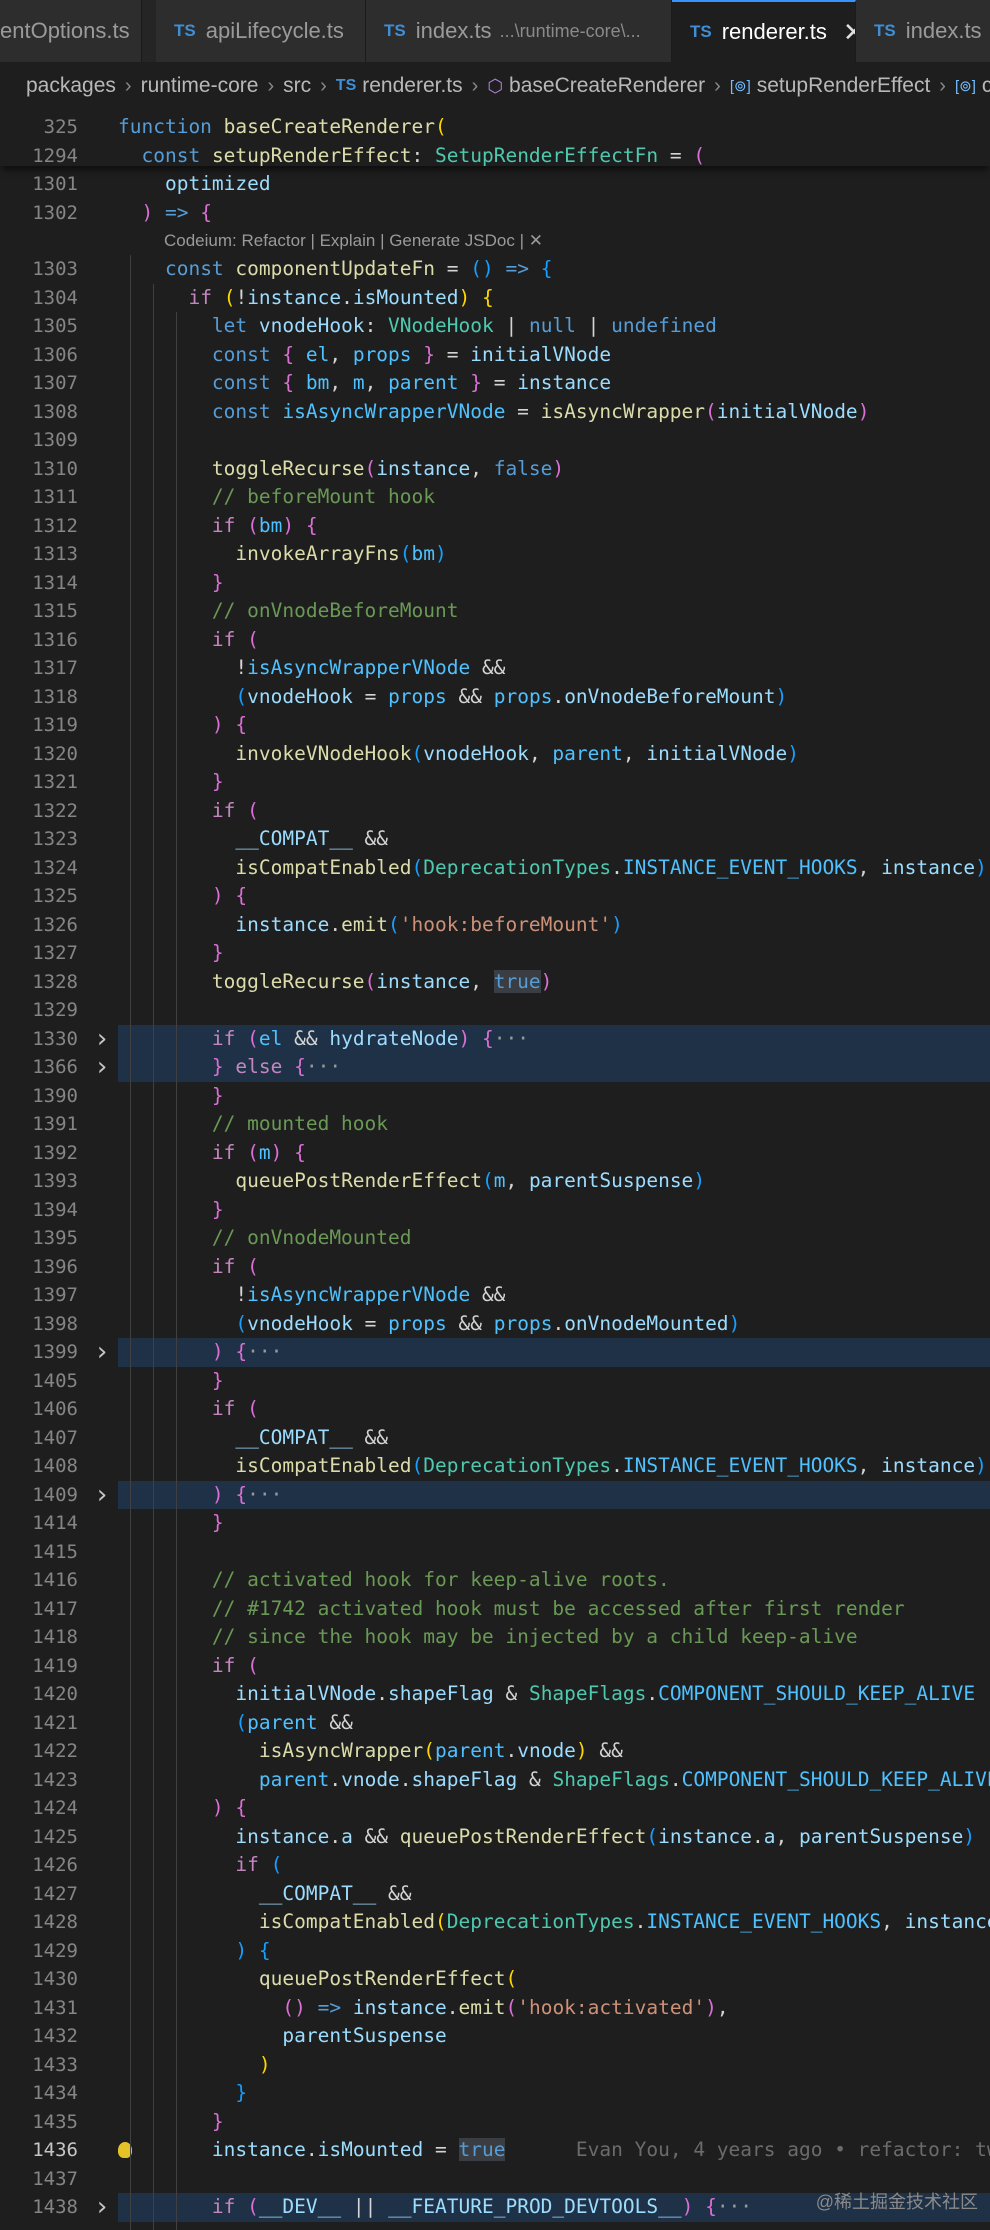  Describe the element at coordinates (511, 1067) in the screenshot. I see `code-line: 1366 › } else {···` at that location.